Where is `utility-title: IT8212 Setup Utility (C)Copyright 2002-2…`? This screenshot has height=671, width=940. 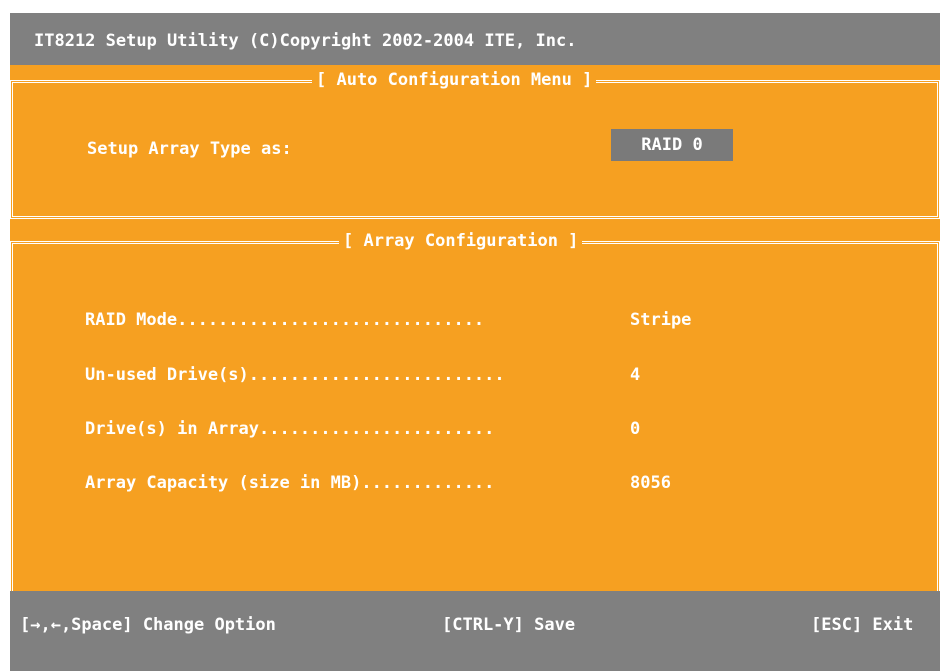 utility-title: IT8212 Setup Utility (C)Copyright 2002-2… is located at coordinates (305, 41).